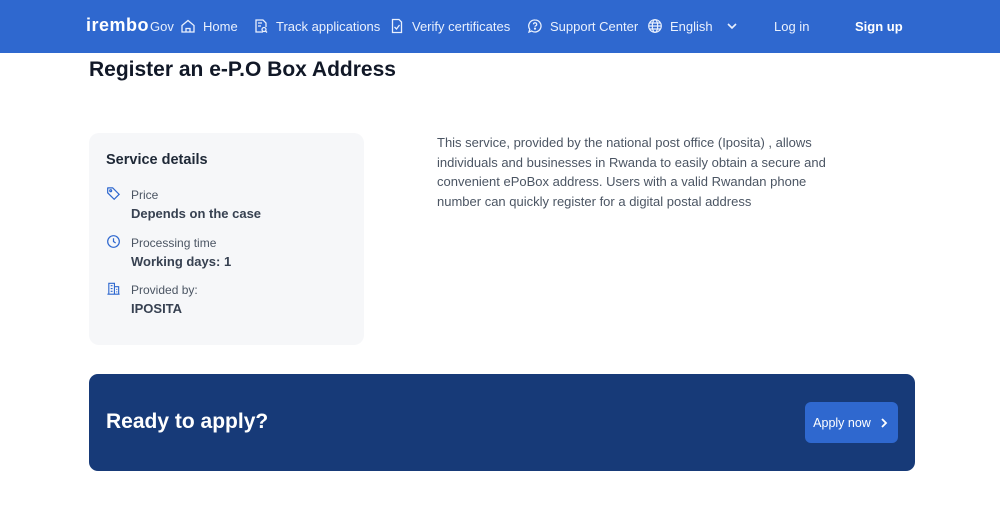 This screenshot has width=1000, height=511. What do you see at coordinates (655, 26) in the screenshot?
I see `globe-icon` at bounding box center [655, 26].